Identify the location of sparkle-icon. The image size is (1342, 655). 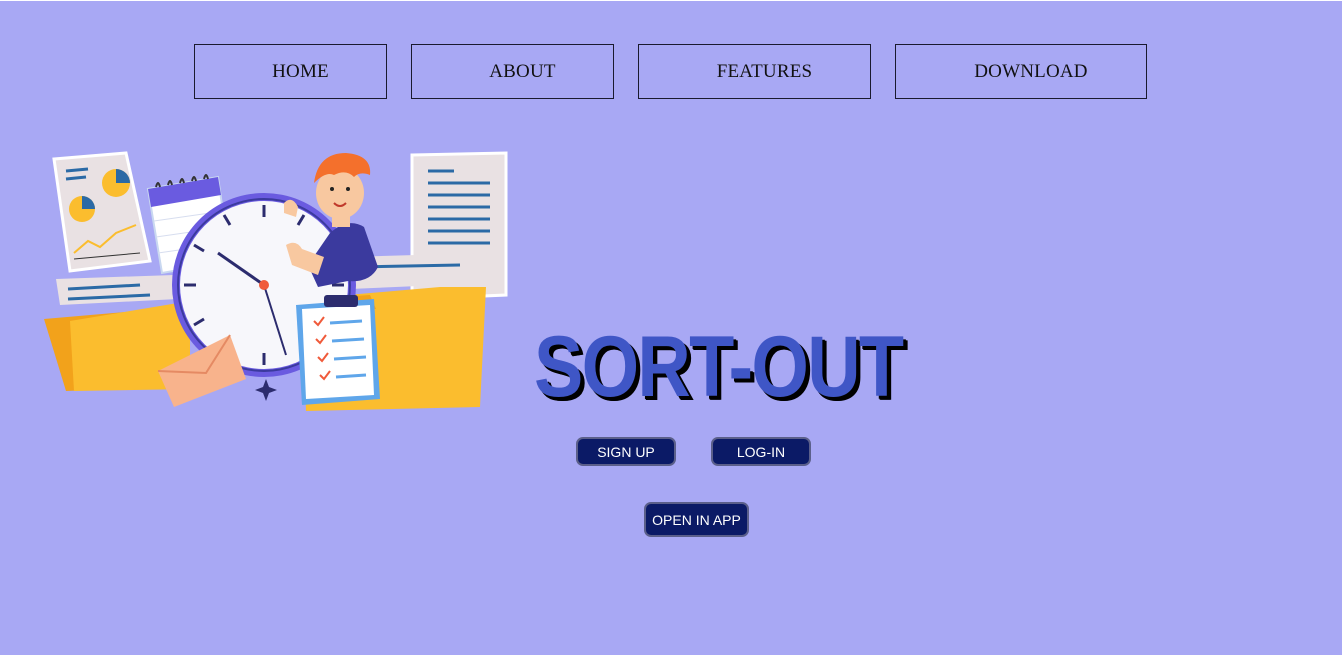
(266, 390).